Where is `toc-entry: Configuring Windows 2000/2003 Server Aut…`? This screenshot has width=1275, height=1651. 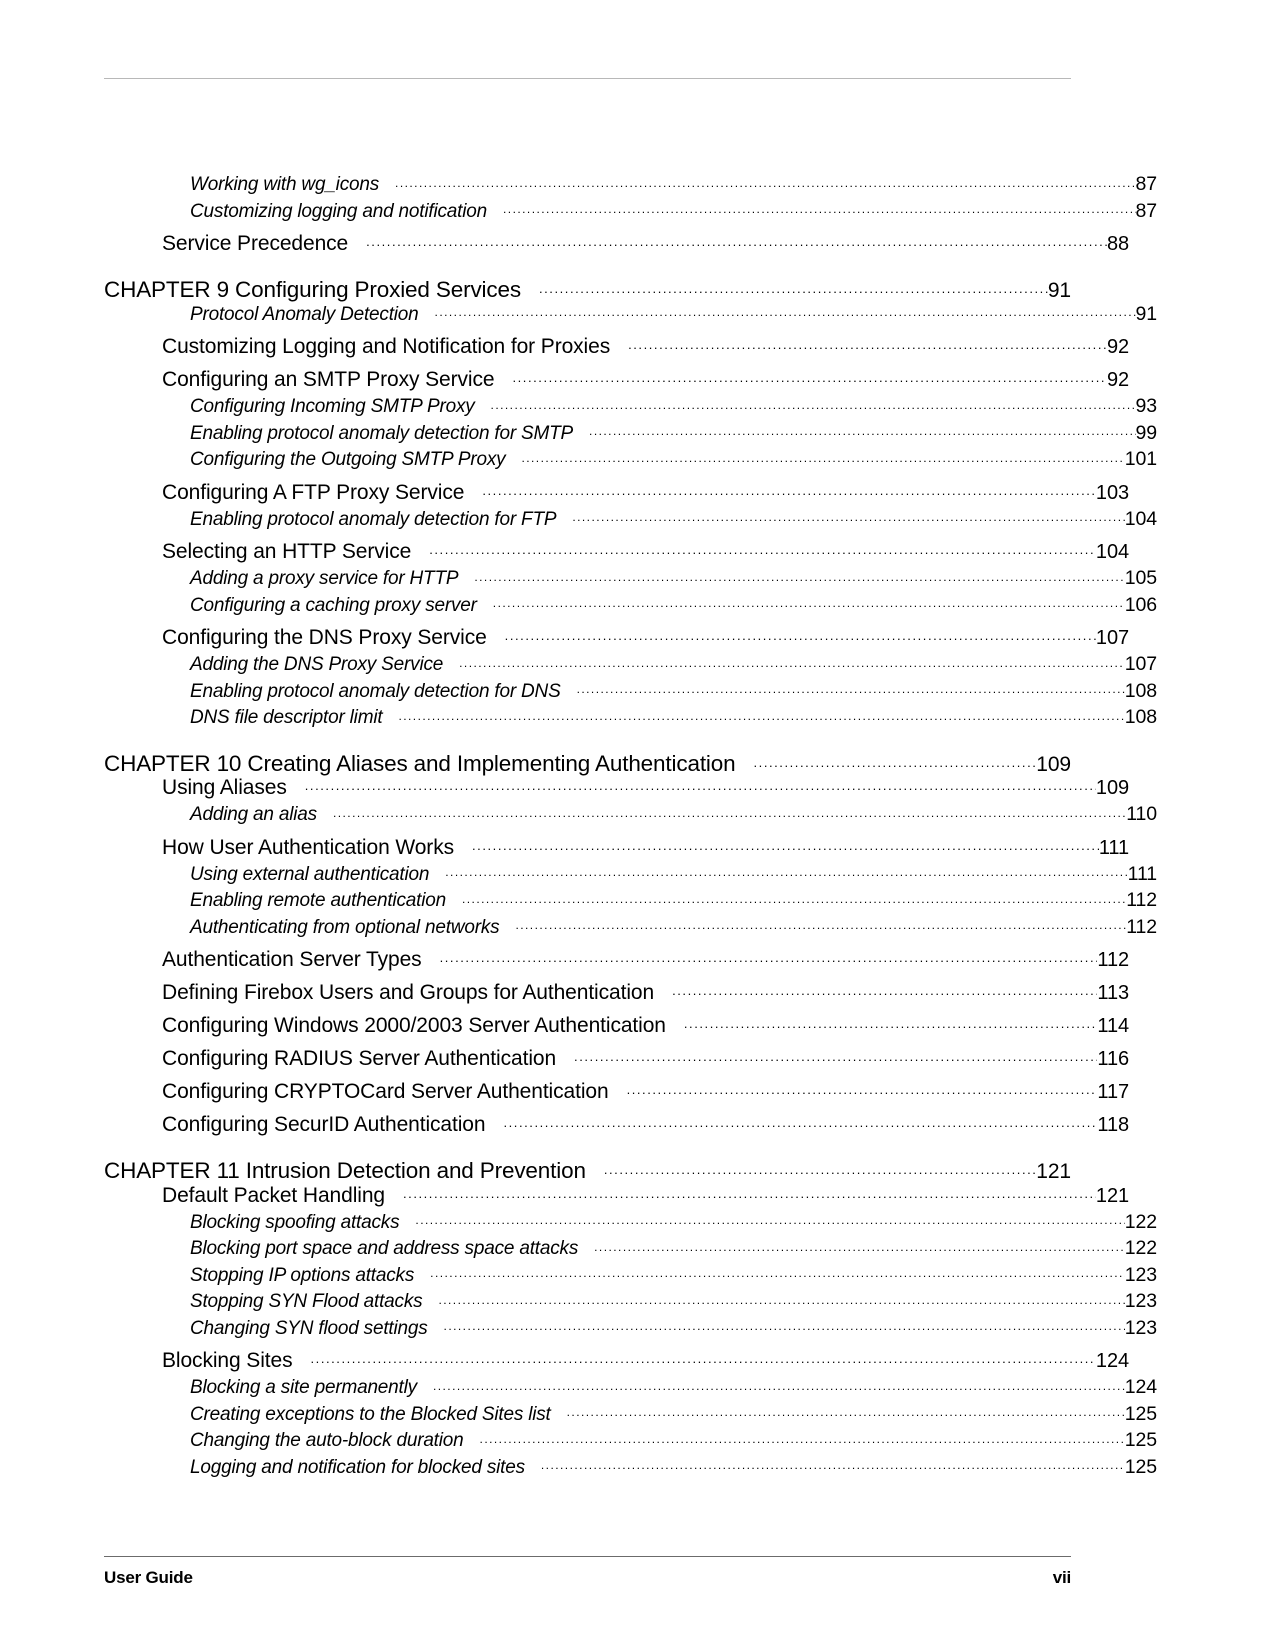
toc-entry: Configuring Windows 2000/2003 Server Aut… is located at coordinates (645, 1025).